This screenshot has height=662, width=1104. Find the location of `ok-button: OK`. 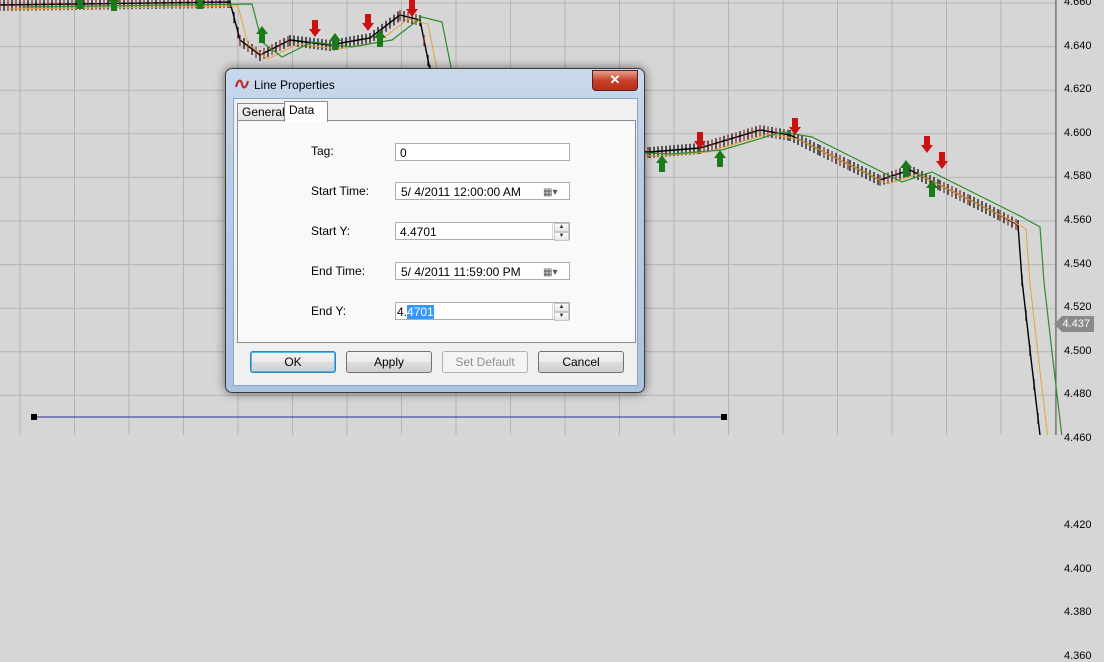

ok-button: OK is located at coordinates (293, 362).